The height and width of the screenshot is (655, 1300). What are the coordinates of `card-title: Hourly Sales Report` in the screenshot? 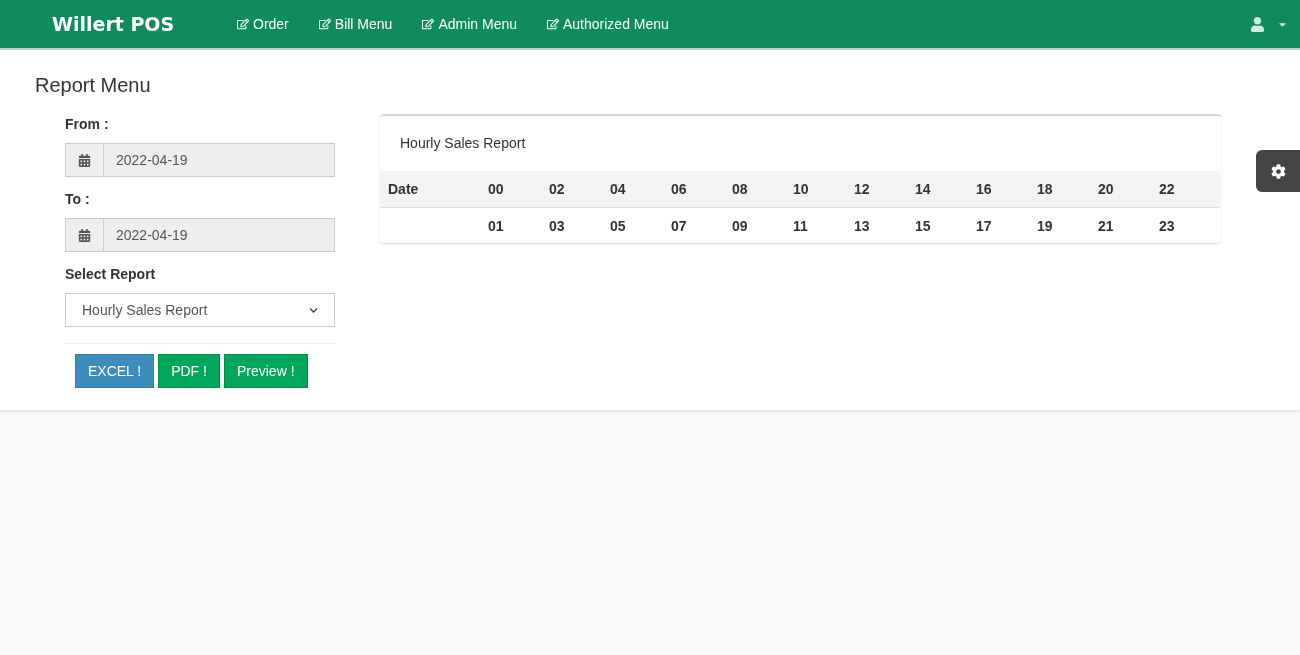 It's located at (463, 143).